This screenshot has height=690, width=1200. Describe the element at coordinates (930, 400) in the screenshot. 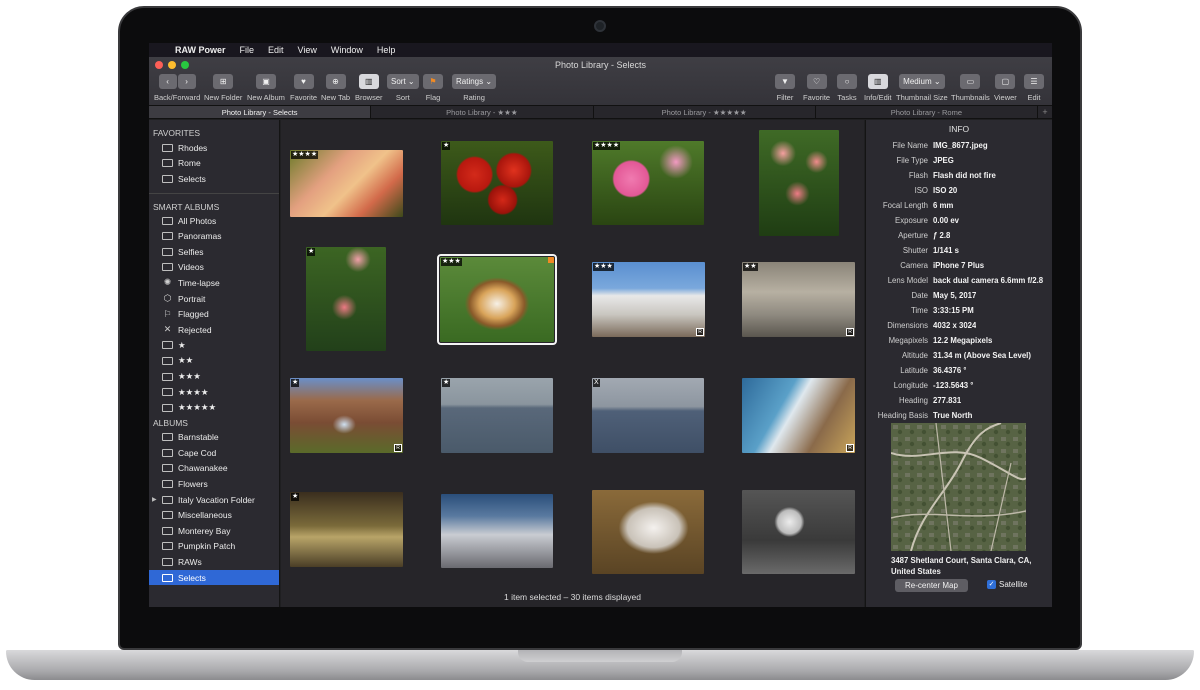

I see `info-row-heading: Heading 277.831` at that location.